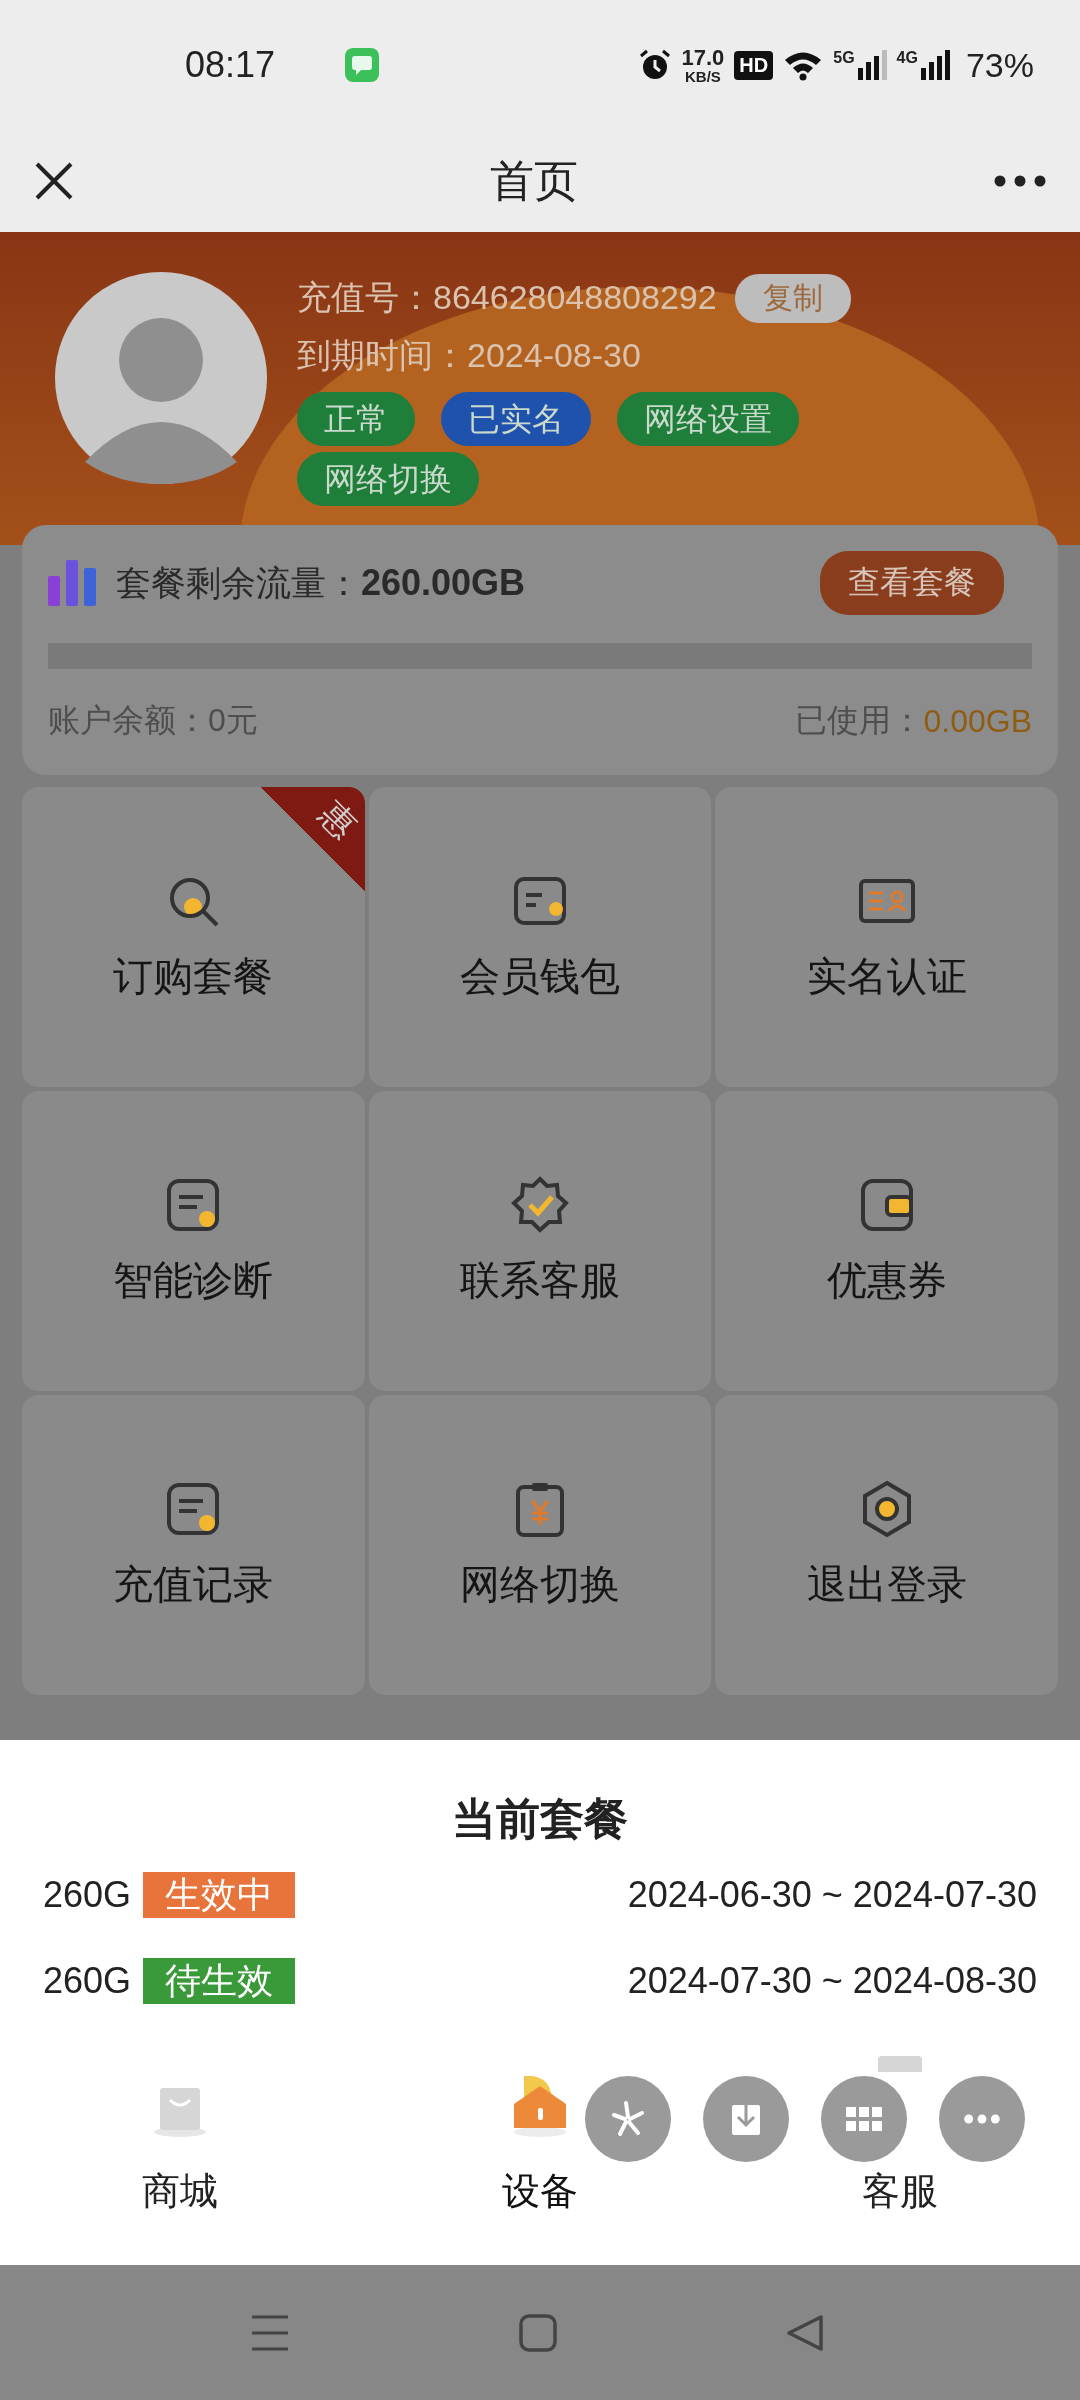 The width and height of the screenshot is (1080, 2400). Describe the element at coordinates (362, 65) in the screenshot. I see `message-app-icon` at that location.